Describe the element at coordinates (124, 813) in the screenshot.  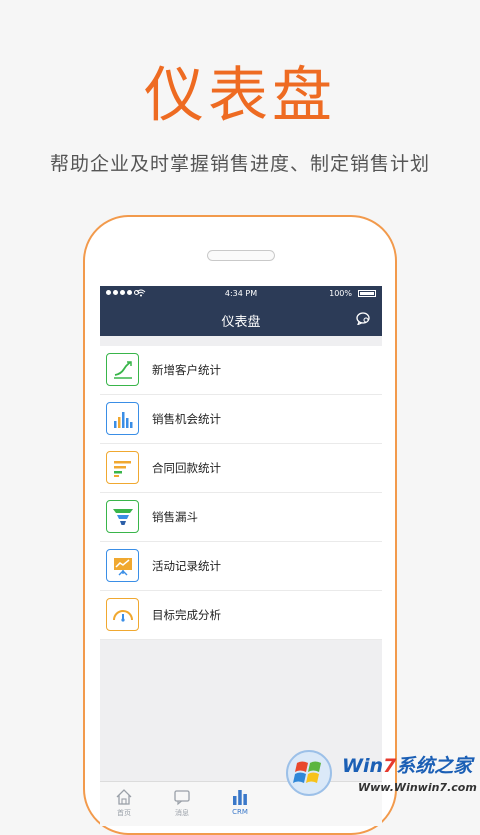
I see `tab-label: 首页` at that location.